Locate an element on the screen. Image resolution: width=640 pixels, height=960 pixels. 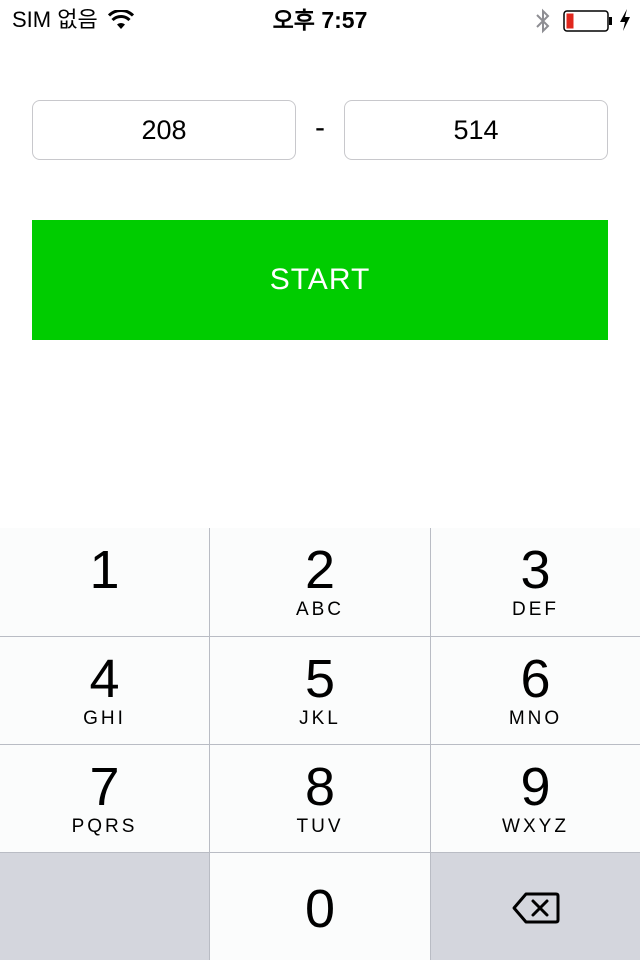
key-letters: DEF is located at coordinates (535, 609).